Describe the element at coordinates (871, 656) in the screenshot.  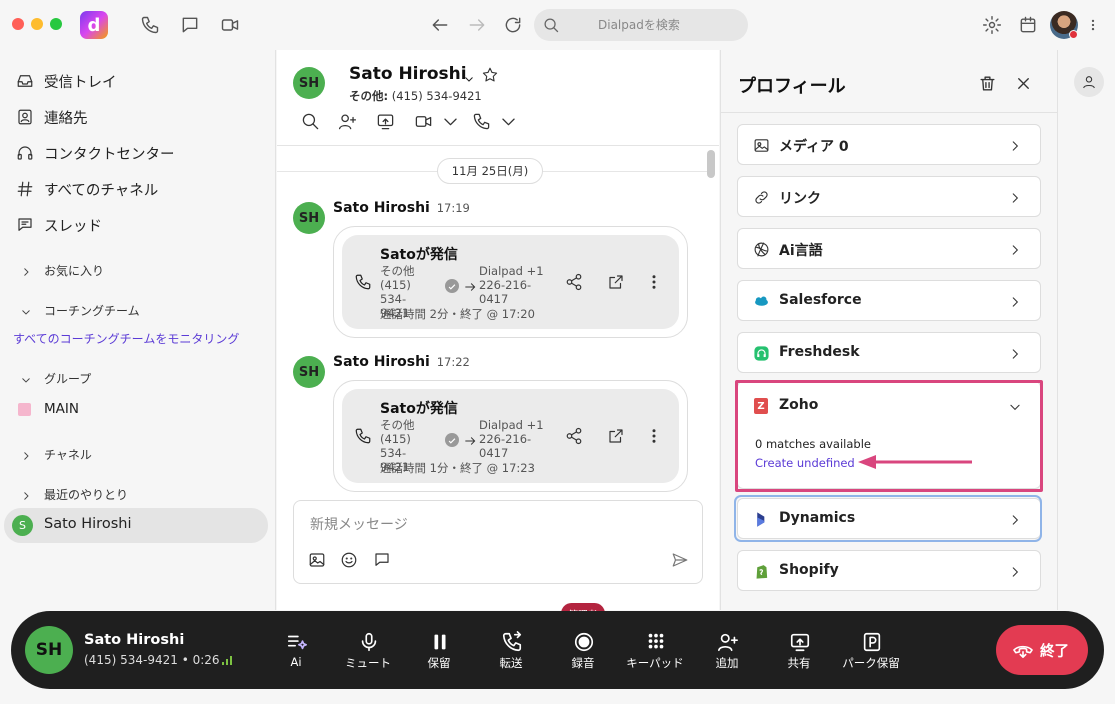
I see `park-button: パーク保留` at that location.